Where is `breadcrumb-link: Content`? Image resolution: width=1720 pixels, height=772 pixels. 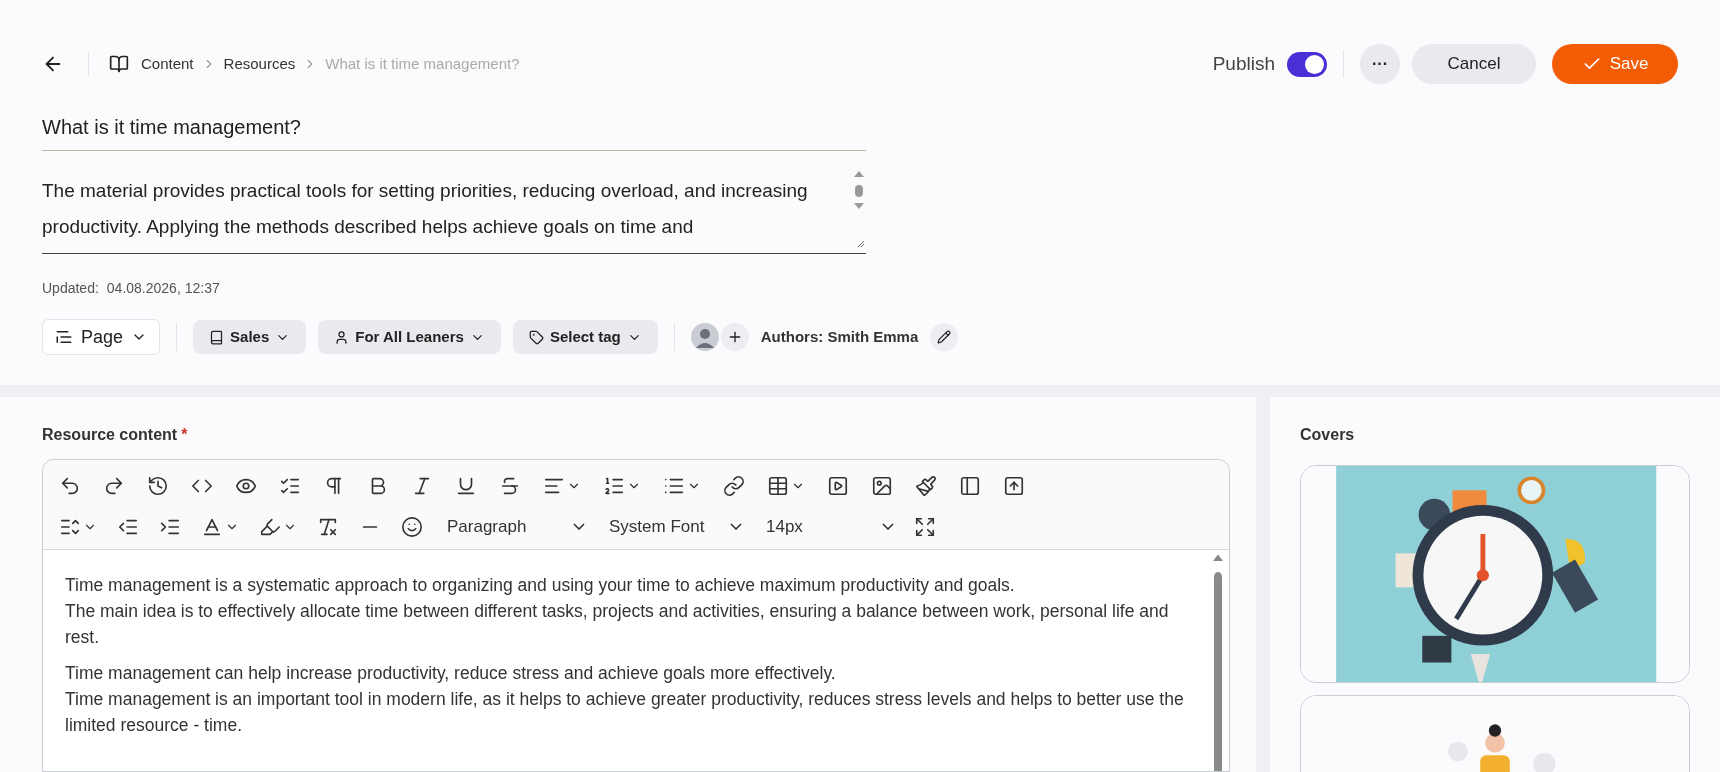
breadcrumb-link: Content is located at coordinates (167, 64).